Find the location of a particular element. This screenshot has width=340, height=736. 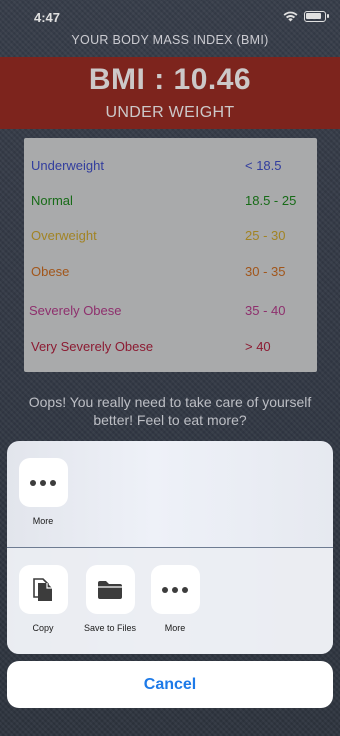

bmi-value: BMI : 10.46 is located at coordinates (170, 79).